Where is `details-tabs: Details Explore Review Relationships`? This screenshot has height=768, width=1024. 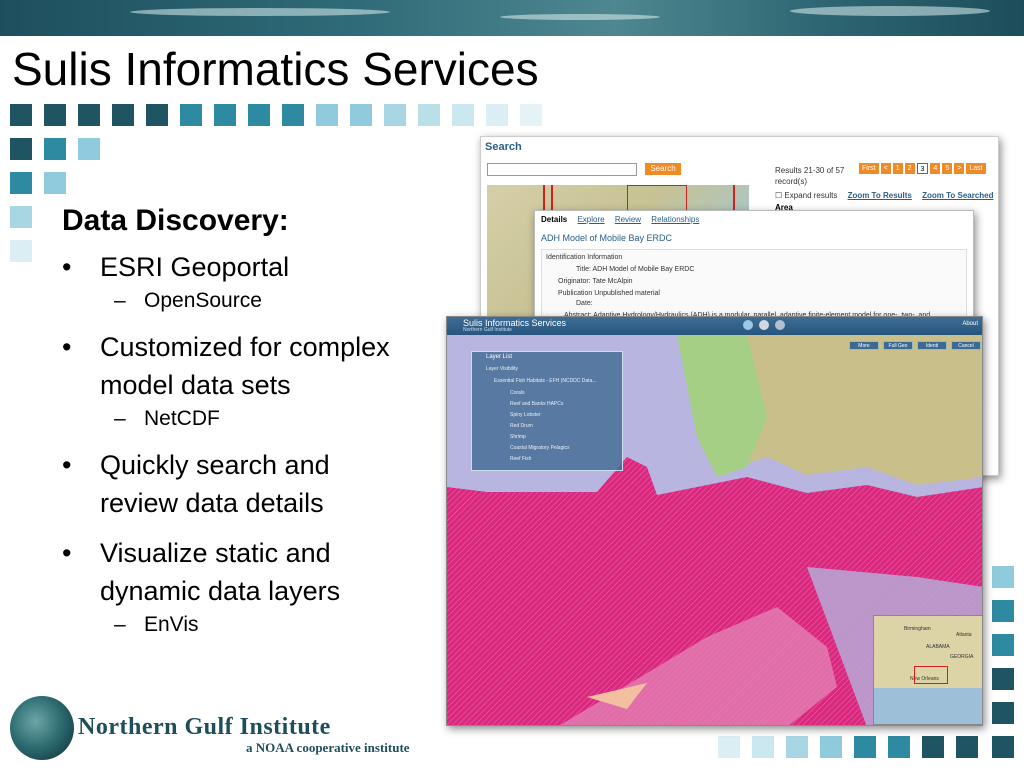 details-tabs: Details Explore Review Relationships is located at coordinates (624, 219).